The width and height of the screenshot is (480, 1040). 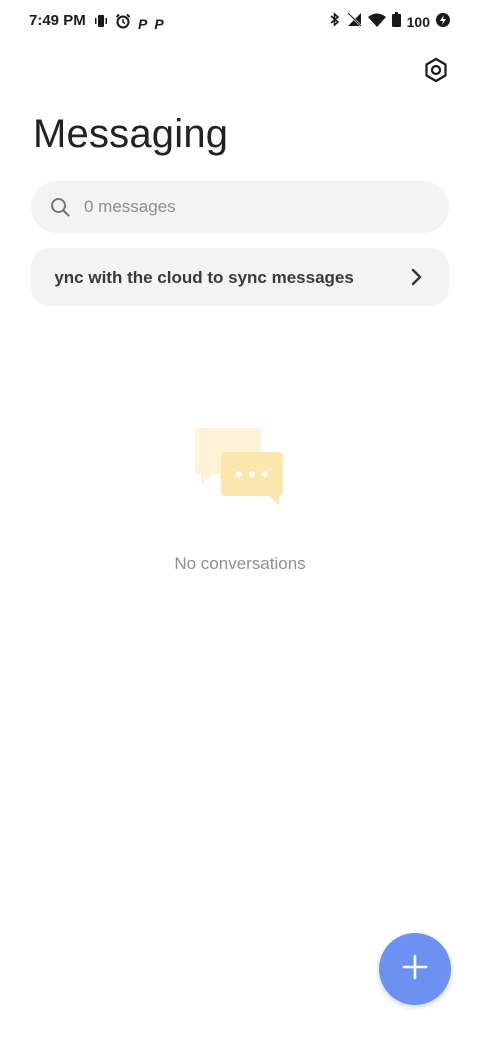 I want to click on wifi-icon, so click(x=376, y=22).